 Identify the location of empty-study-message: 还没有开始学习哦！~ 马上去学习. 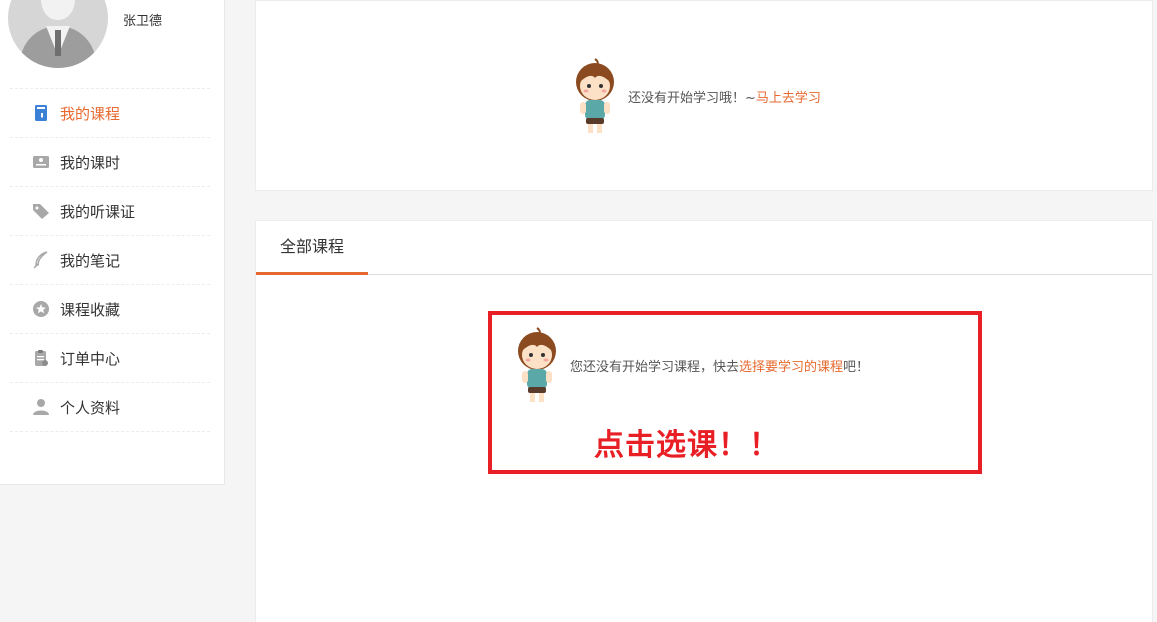
(696, 96).